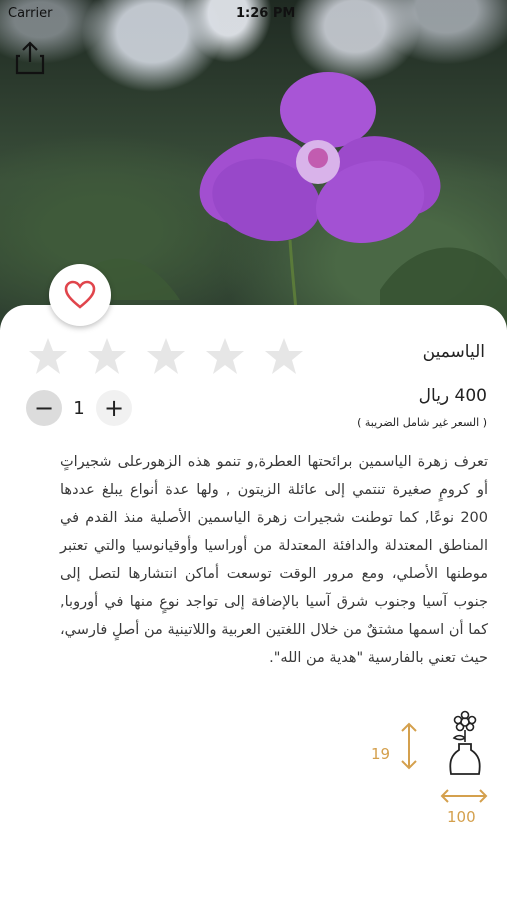  What do you see at coordinates (44, 408) in the screenshot?
I see `decrease-quantity-button: −` at bounding box center [44, 408].